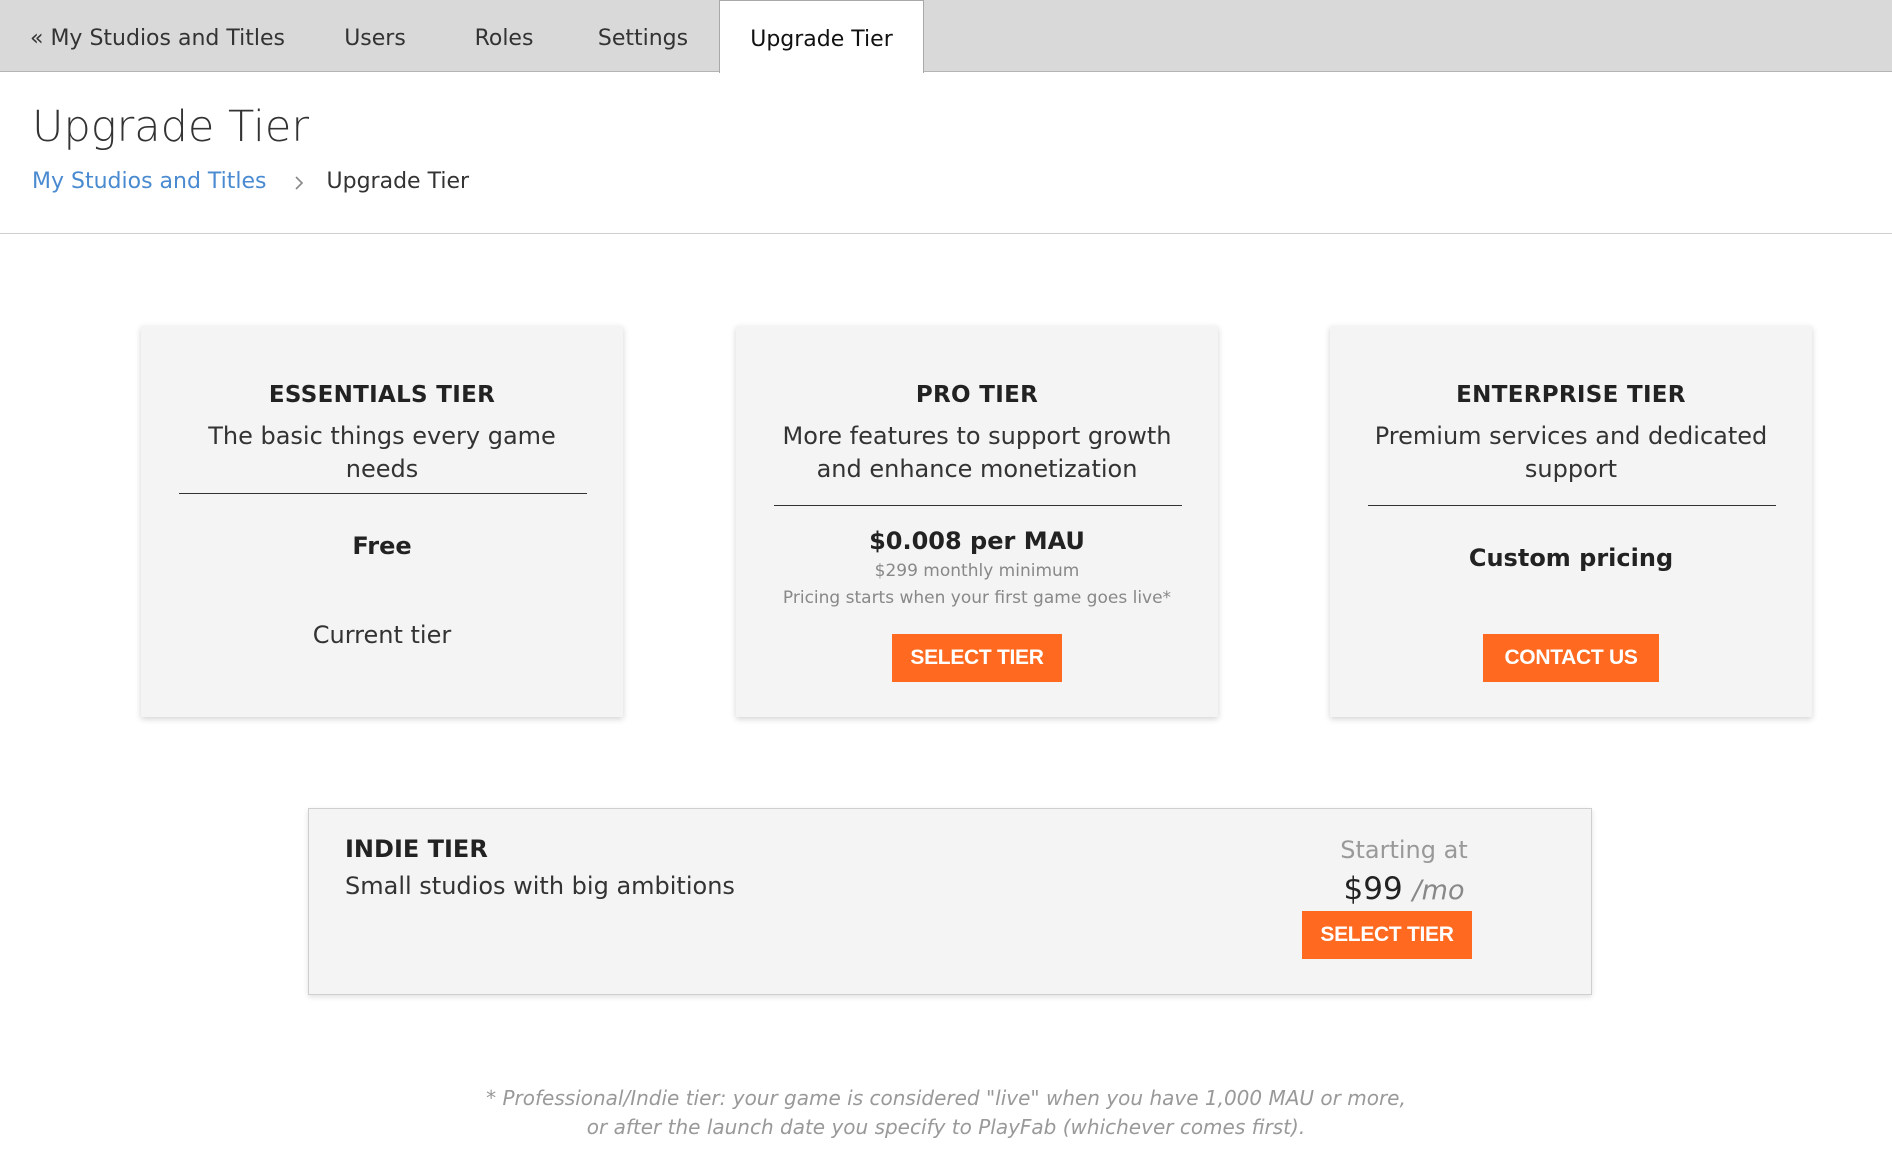 The image size is (1892, 1169). What do you see at coordinates (416, 849) in the screenshot?
I see `indie-tier-title: INDIE TIER` at bounding box center [416, 849].